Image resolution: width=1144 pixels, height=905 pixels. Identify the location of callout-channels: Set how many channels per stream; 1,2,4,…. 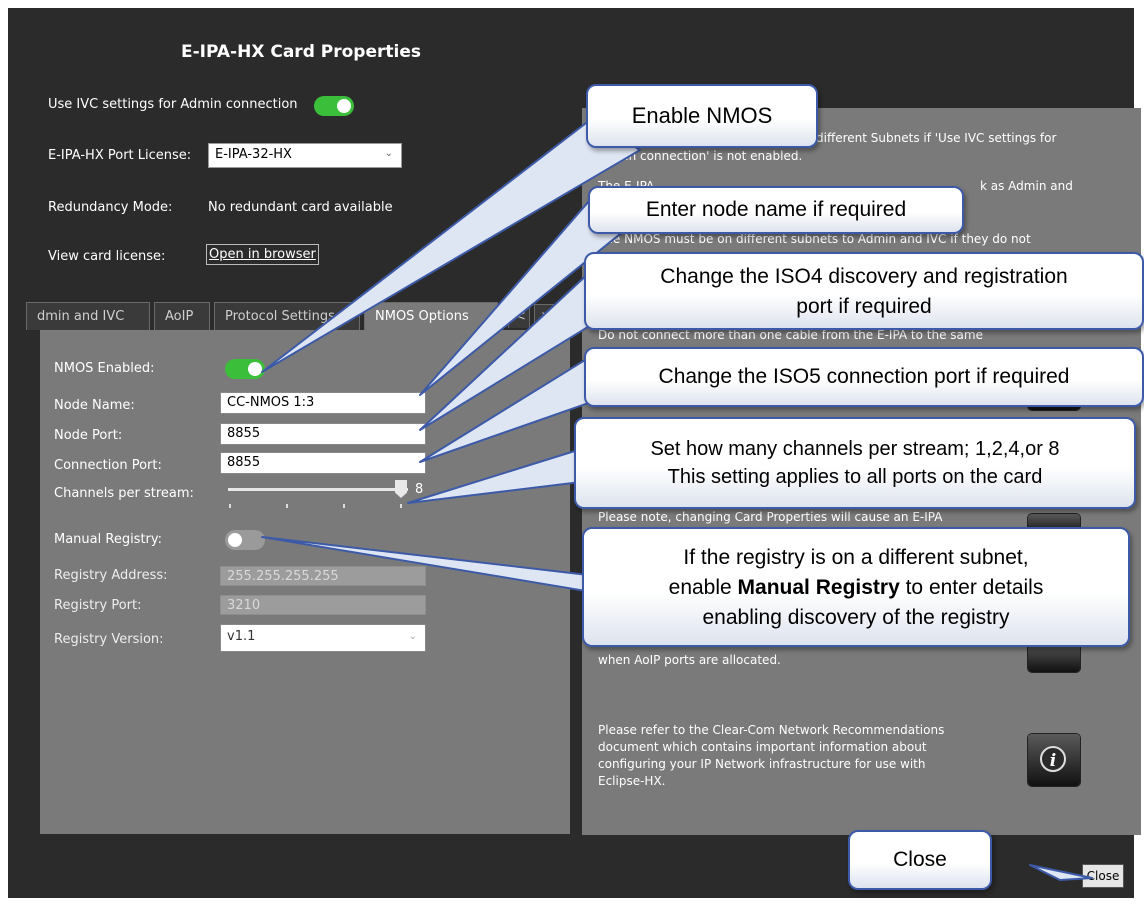
(855, 463).